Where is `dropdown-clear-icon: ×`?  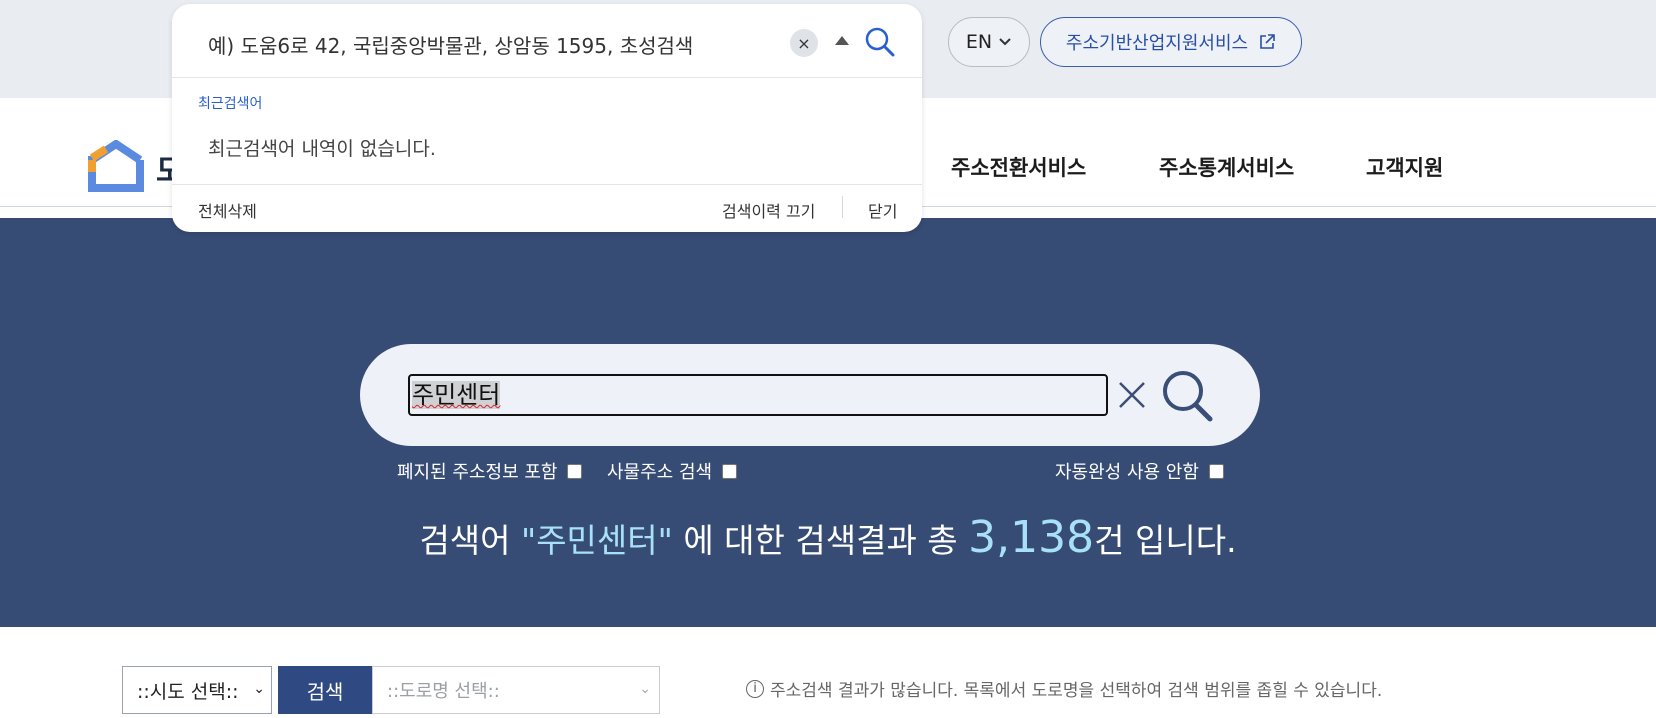 dropdown-clear-icon: × is located at coordinates (804, 43).